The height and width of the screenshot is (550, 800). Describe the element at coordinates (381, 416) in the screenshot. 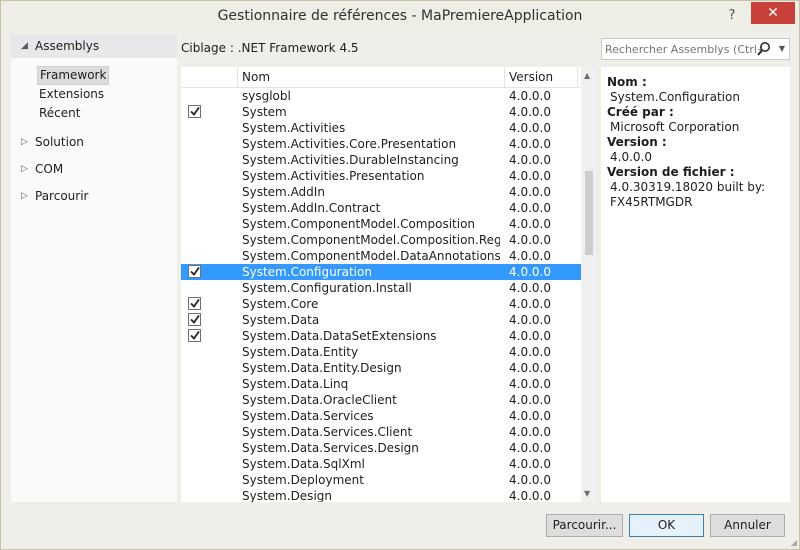

I see `table-row: System.Data.Services 4.0.0.0` at that location.